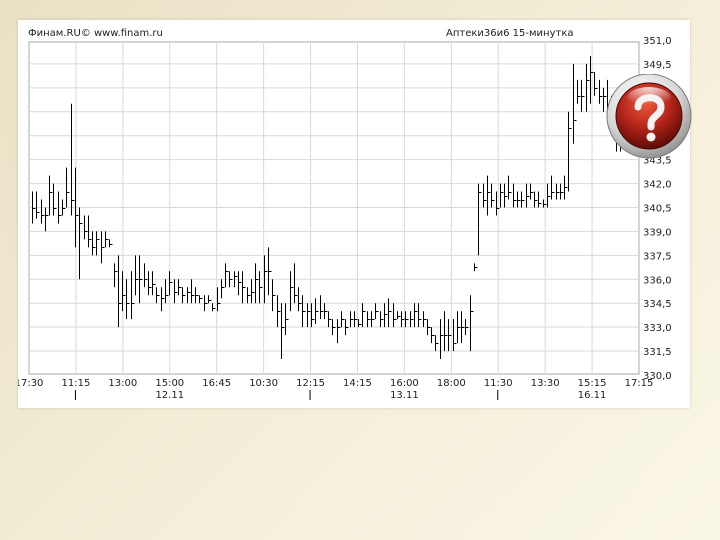 This screenshot has height=540, width=720. Describe the element at coordinates (95, 33) in the screenshot. I see `source-label: Финам.RU© www.finam.ru` at that location.